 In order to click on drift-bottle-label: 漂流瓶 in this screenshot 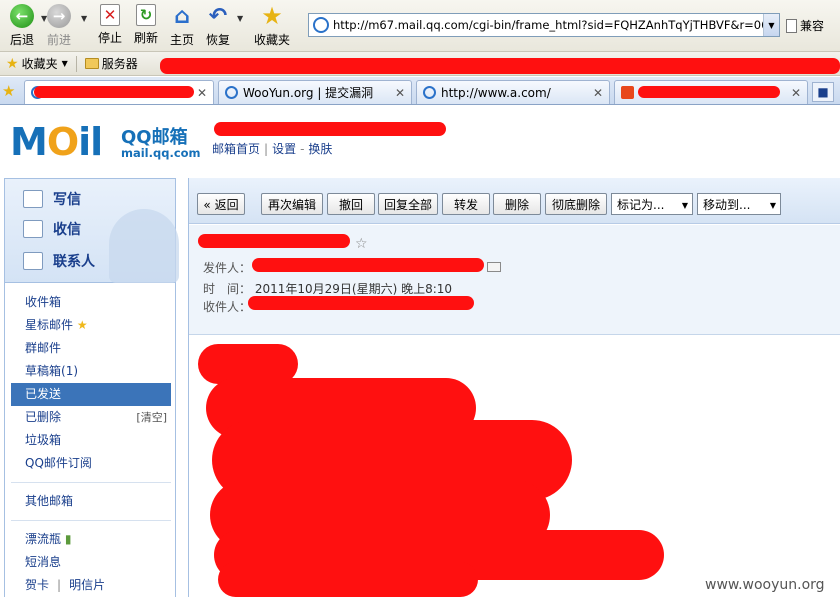, I will do `click(43, 539)`.